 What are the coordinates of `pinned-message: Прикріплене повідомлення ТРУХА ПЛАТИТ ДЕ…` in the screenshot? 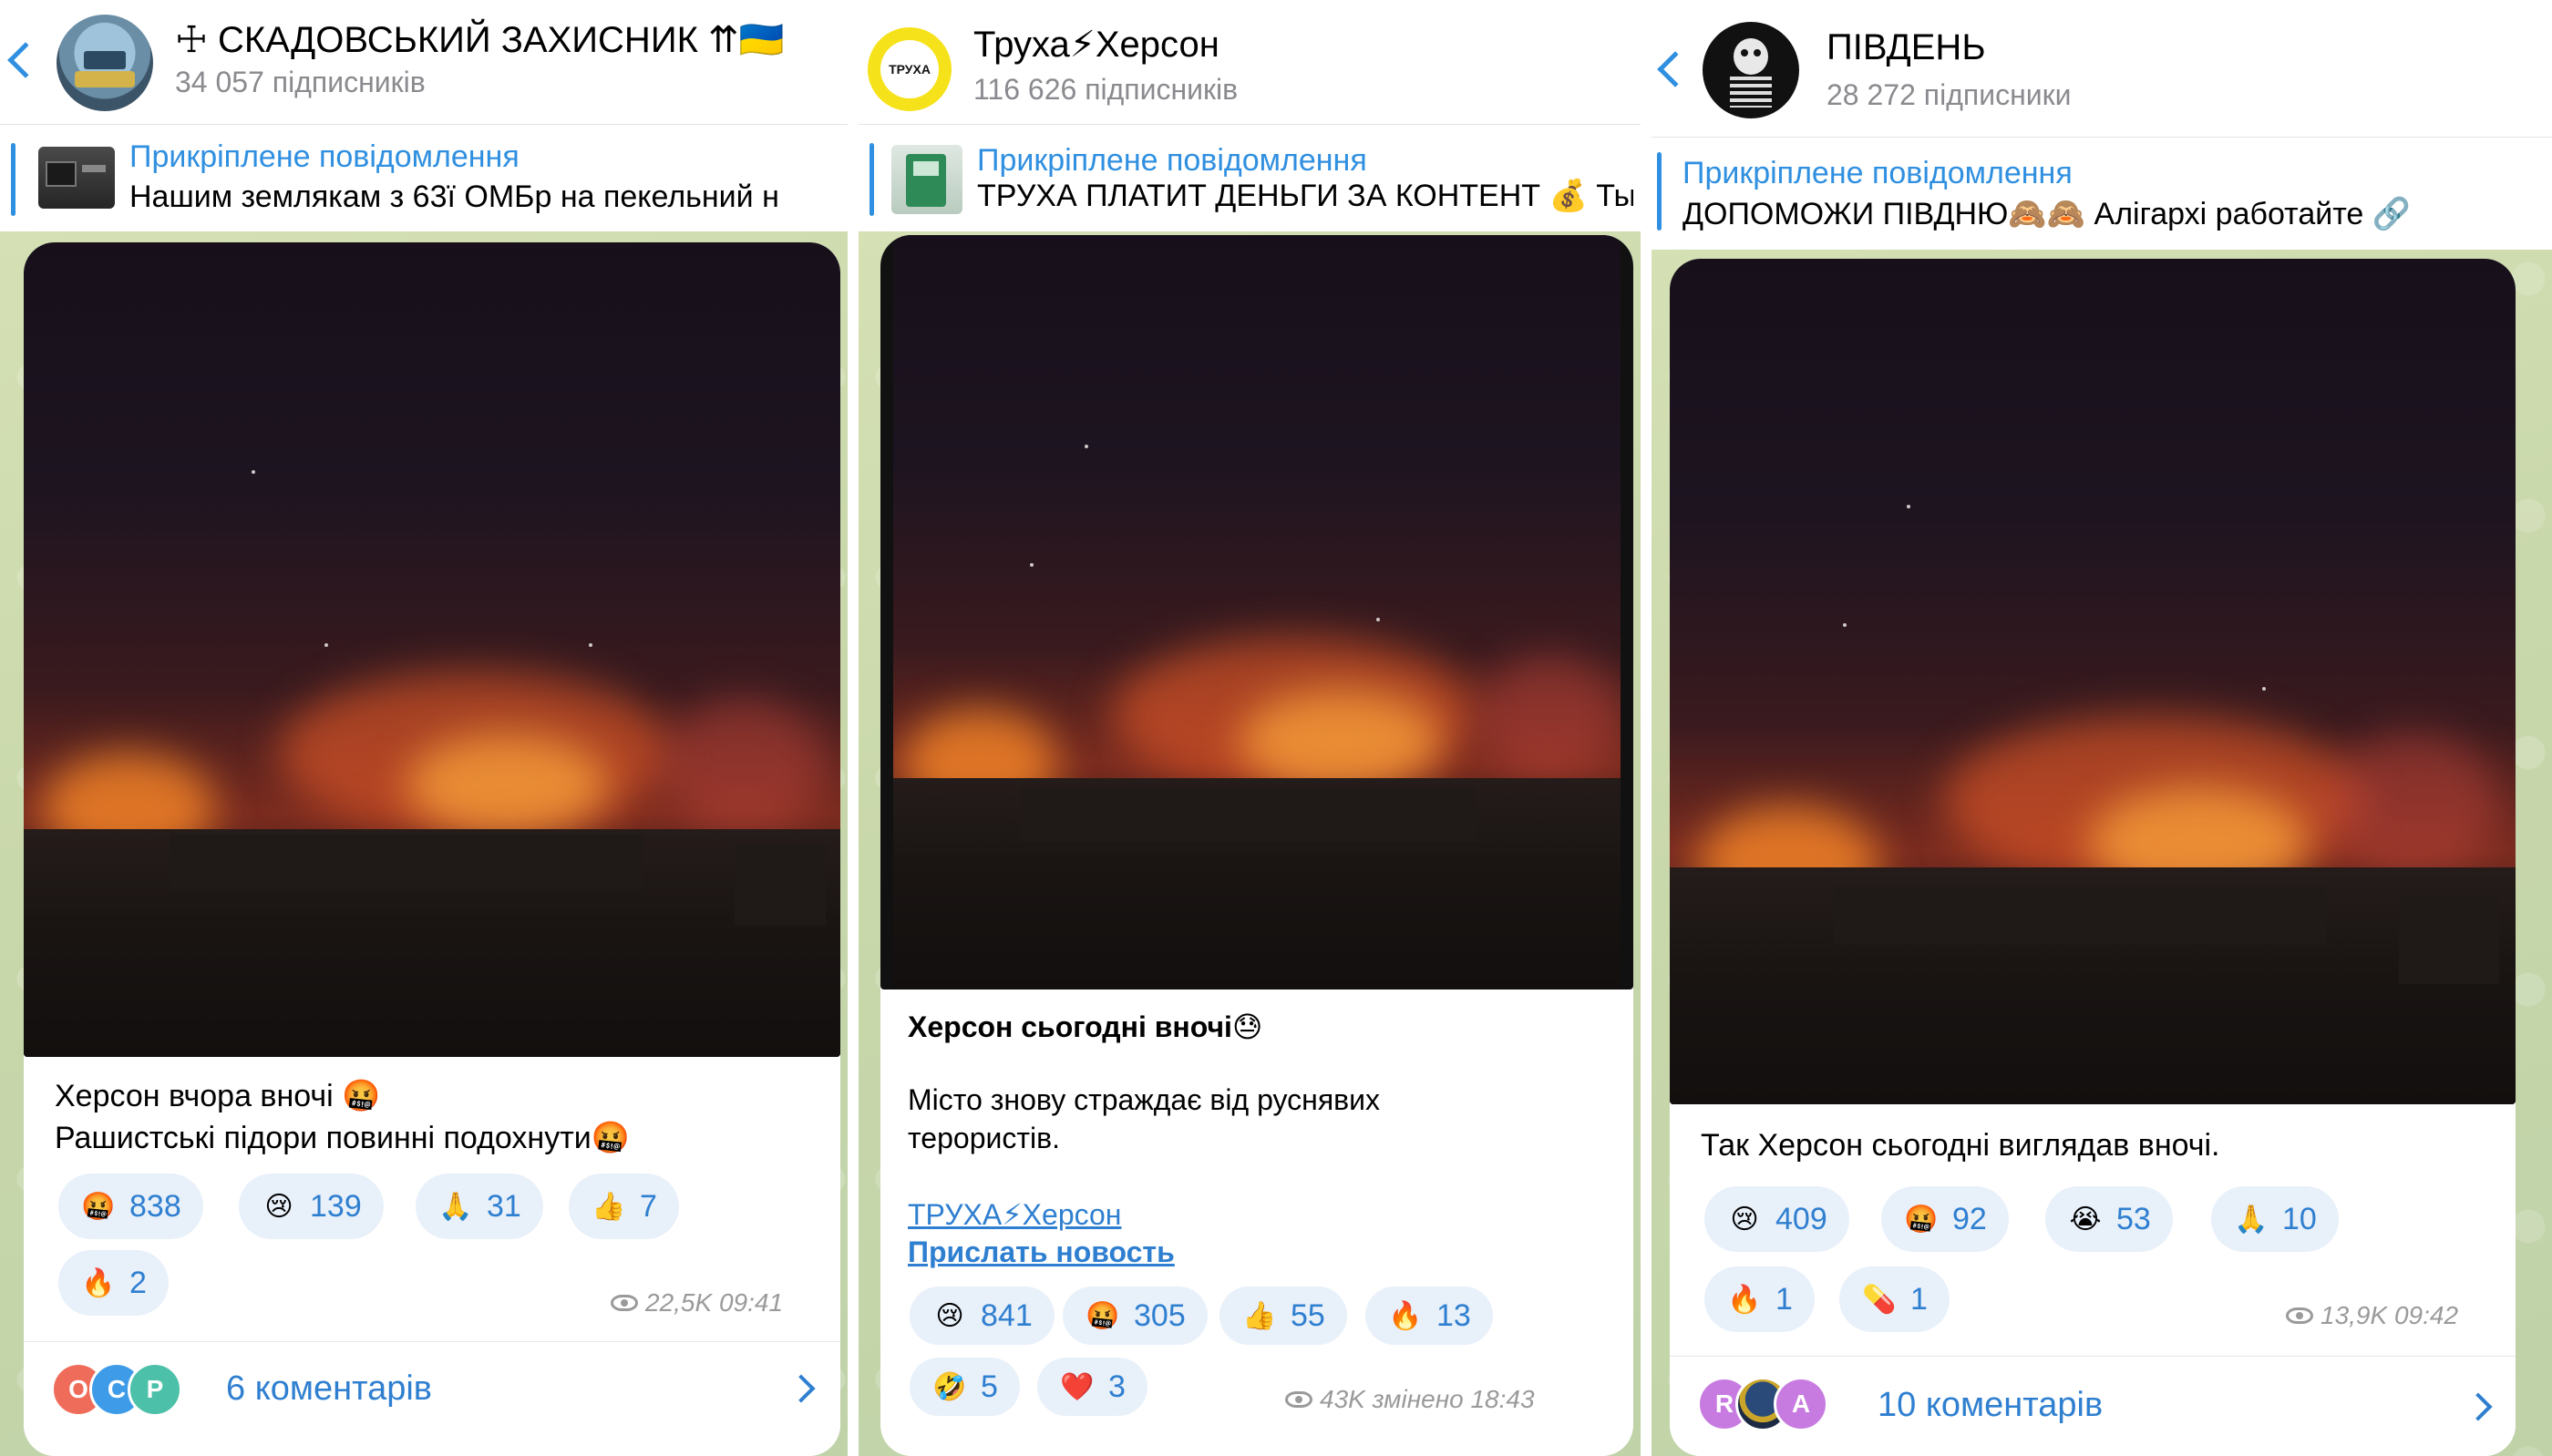 It's located at (1250, 177).